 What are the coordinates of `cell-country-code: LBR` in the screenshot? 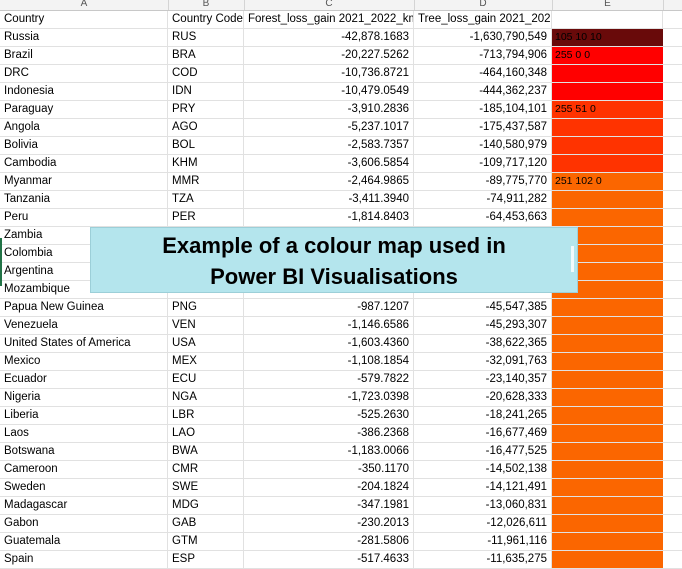 It's located at (206, 415).